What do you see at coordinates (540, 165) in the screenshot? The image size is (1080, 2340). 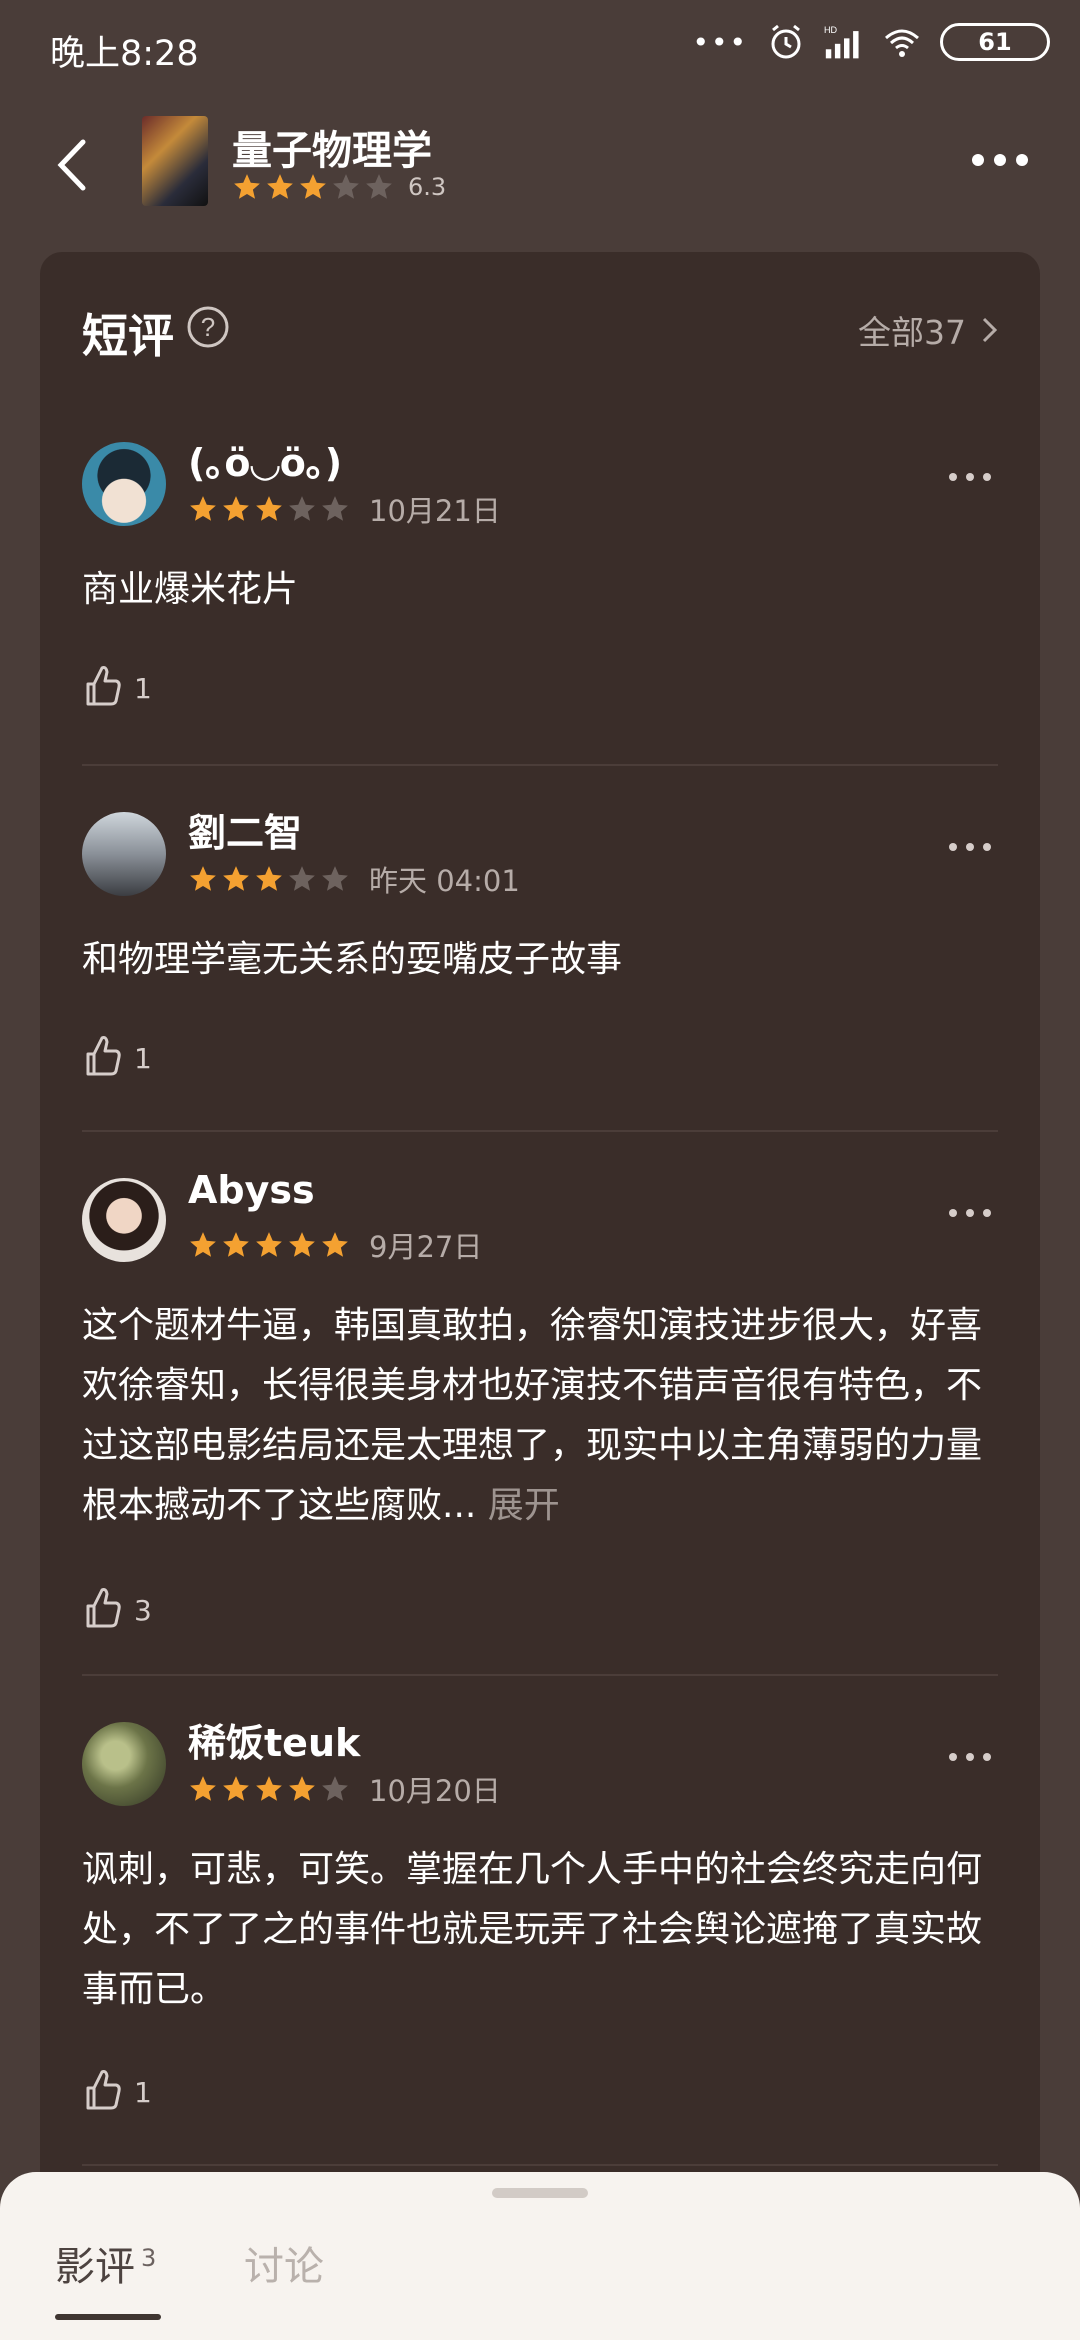 I see `movie-header: 量子物理学 6.3` at bounding box center [540, 165].